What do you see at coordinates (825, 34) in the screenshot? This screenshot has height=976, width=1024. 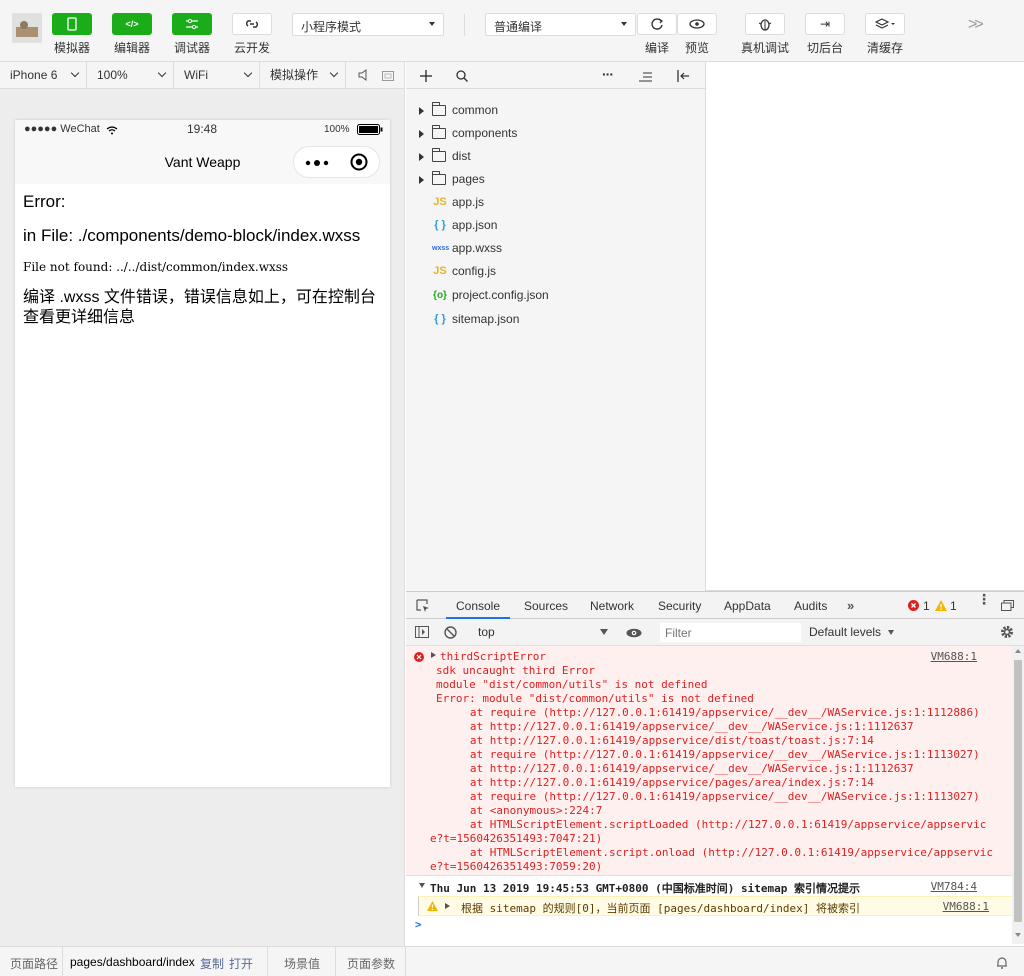 I see `background-button: ⇥ 切后台` at bounding box center [825, 34].